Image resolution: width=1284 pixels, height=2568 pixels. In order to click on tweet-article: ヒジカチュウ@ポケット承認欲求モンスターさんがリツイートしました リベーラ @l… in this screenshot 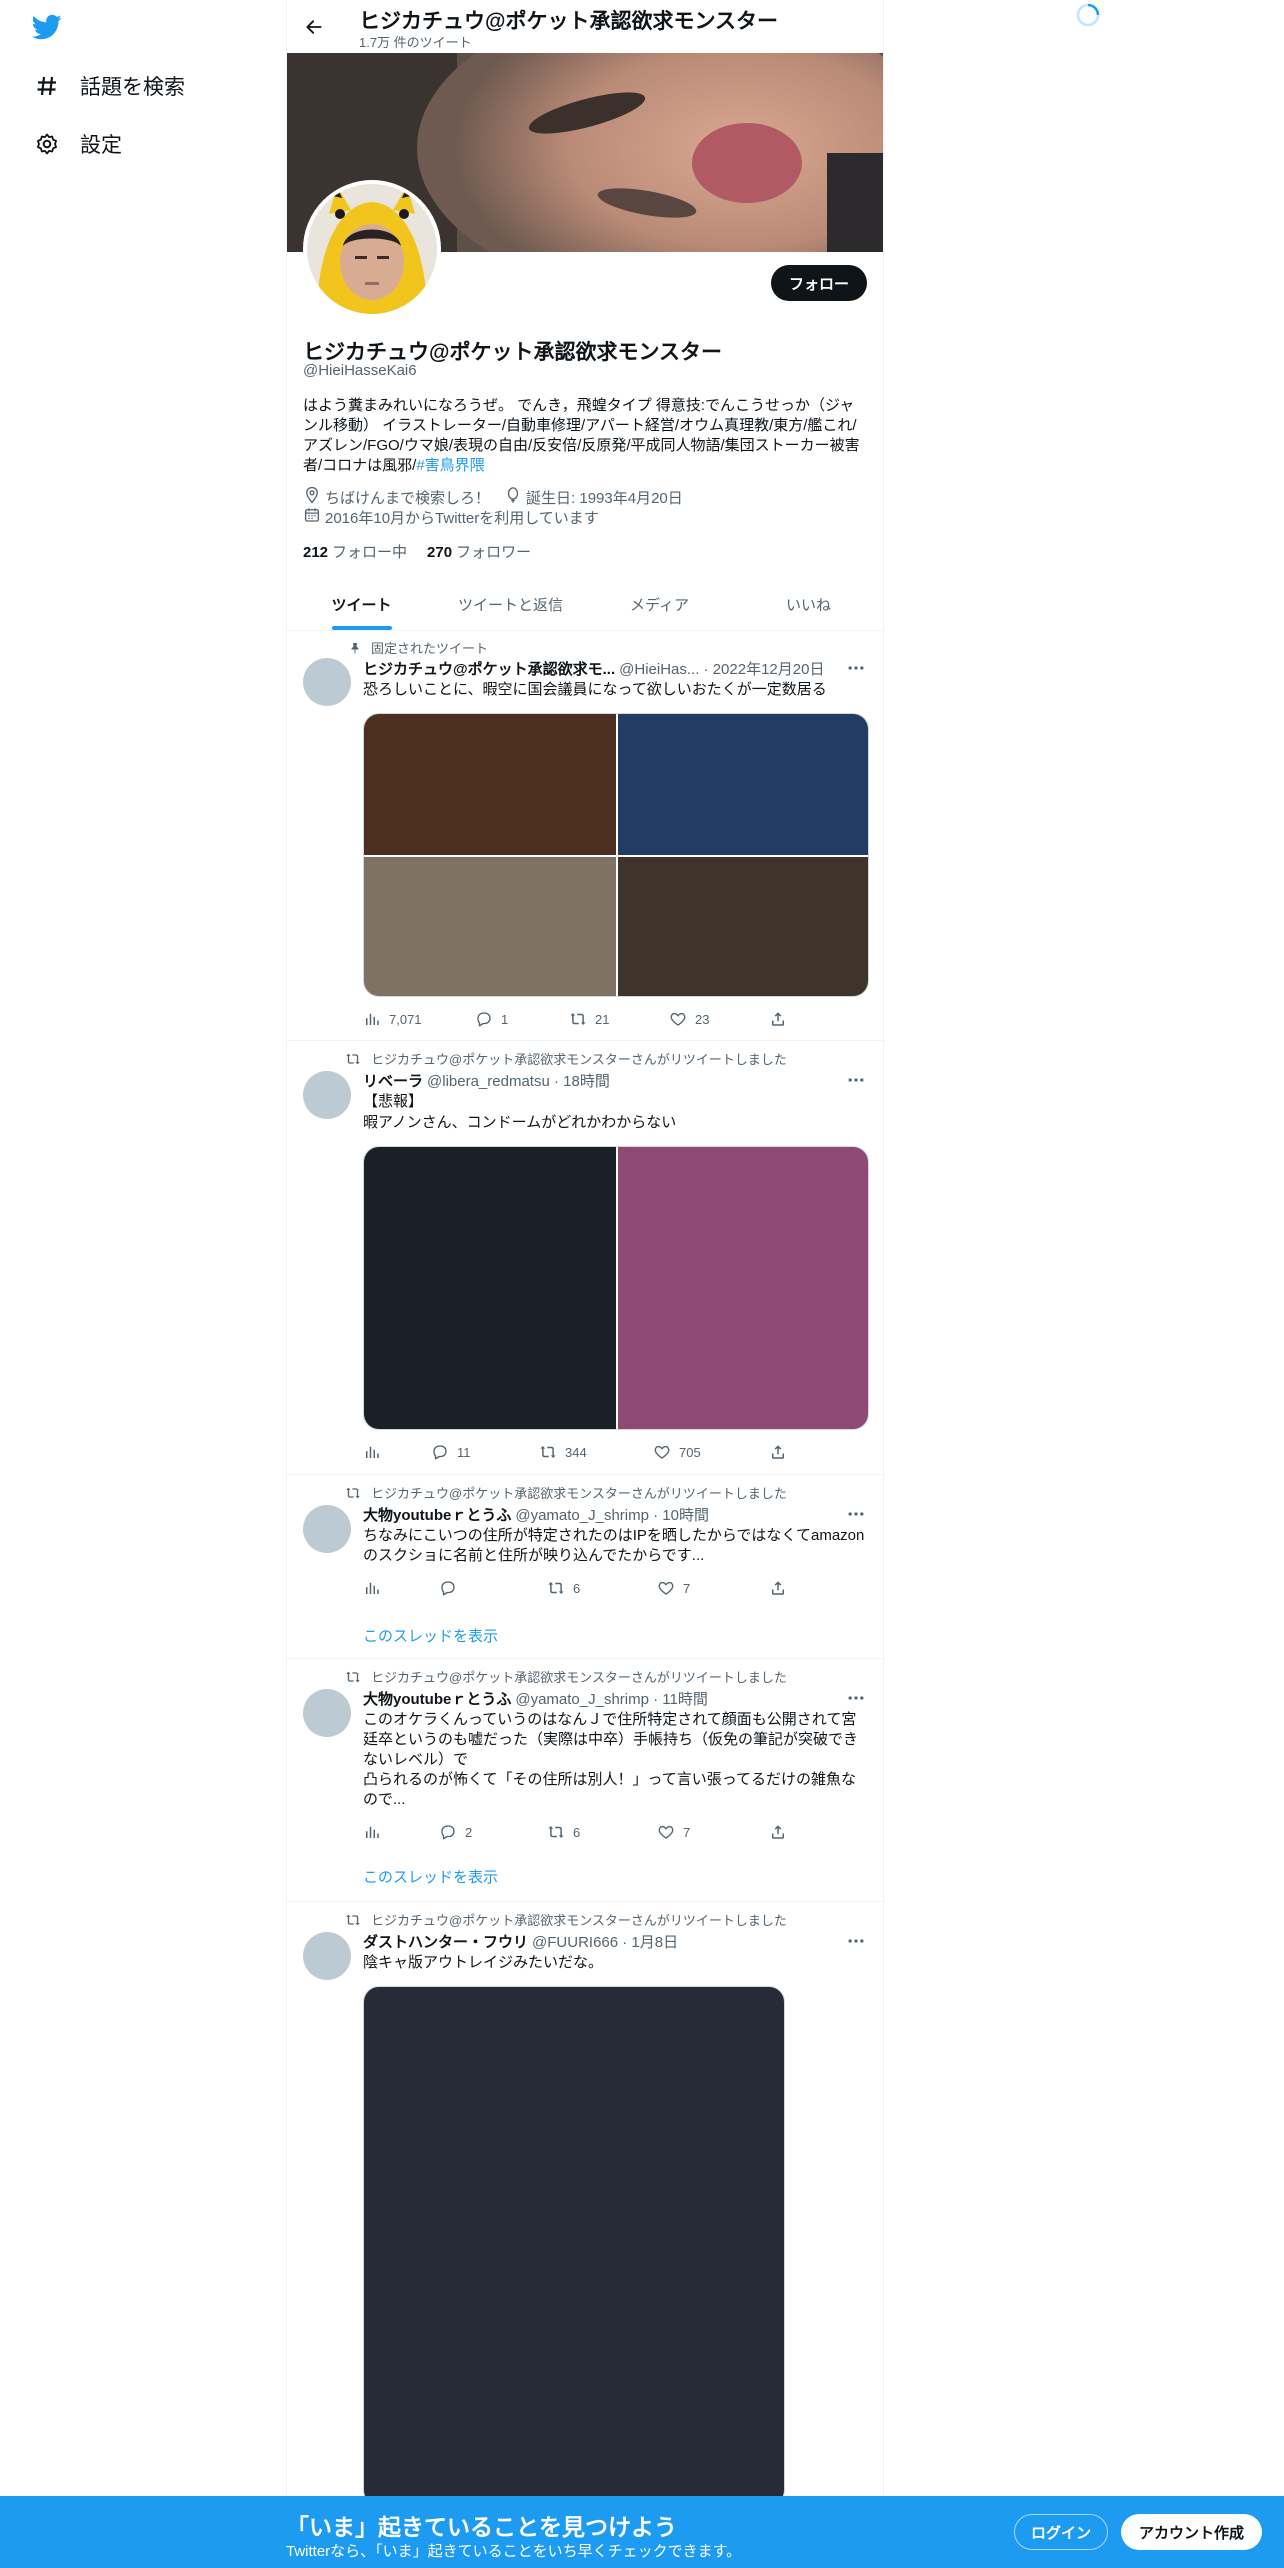, I will do `click(585, 1258)`.